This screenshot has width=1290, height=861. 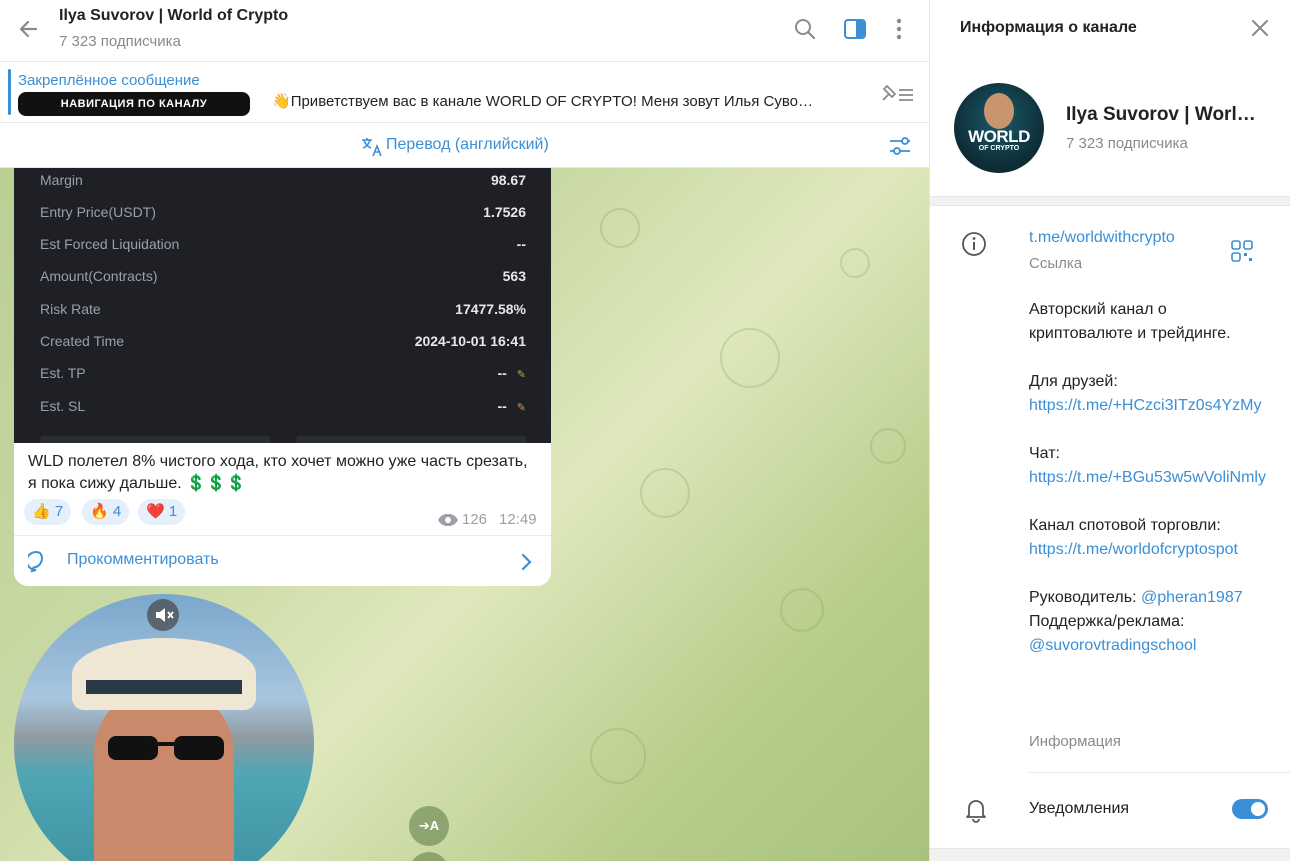 What do you see at coordinates (99, 276) in the screenshot?
I see `position-row-key: Amount(Contracts)` at bounding box center [99, 276].